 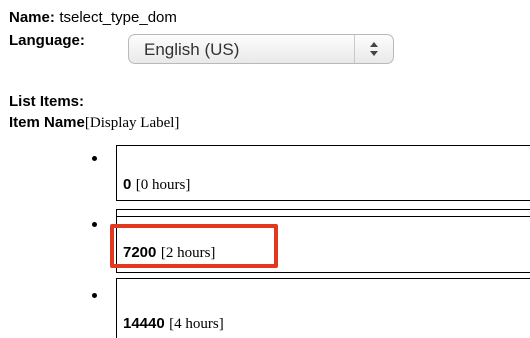 I want to click on name-label: Name:, so click(x=32, y=17).